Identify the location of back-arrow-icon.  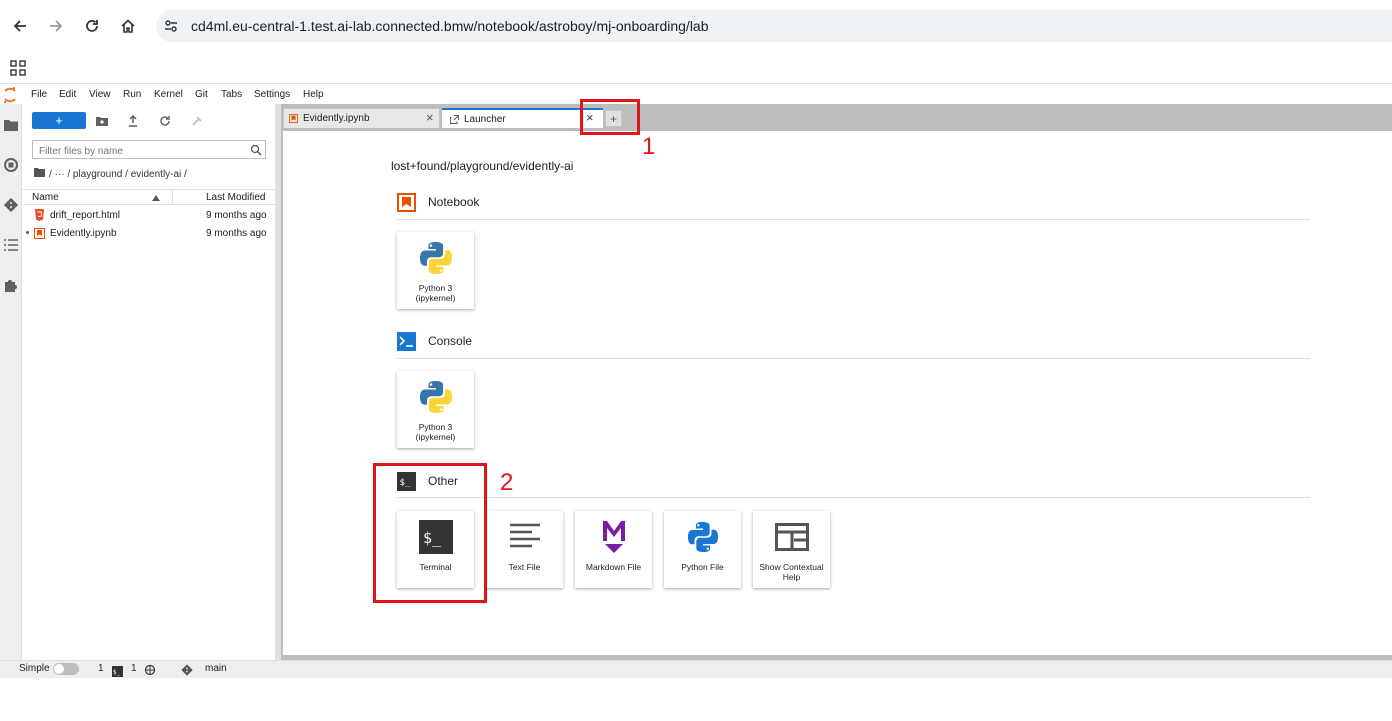
(19, 26).